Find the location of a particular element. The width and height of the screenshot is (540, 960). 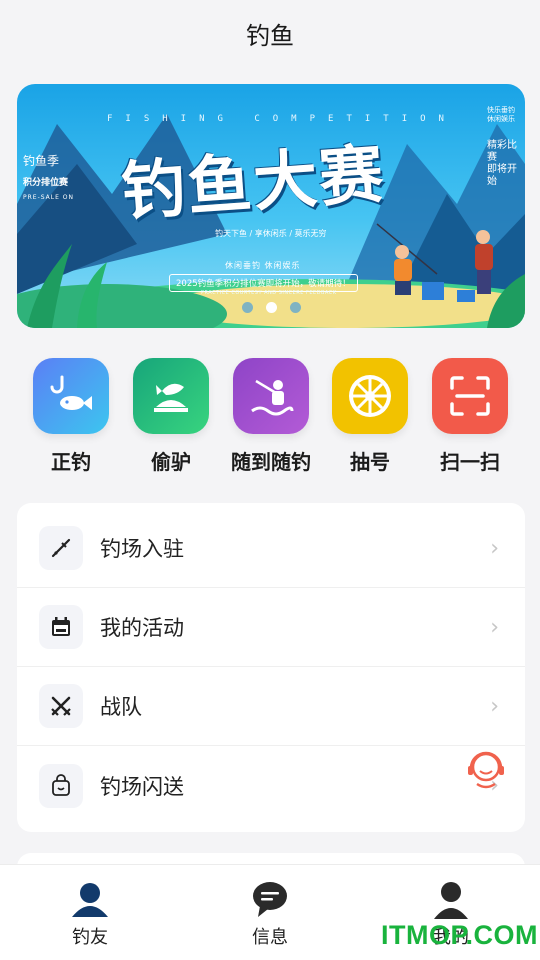

menu-item-my-activities: 我的活动 › is located at coordinates (271, 627).